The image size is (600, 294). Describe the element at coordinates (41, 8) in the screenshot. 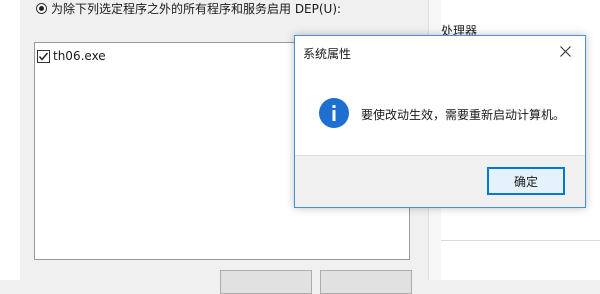

I see `radio-button` at that location.